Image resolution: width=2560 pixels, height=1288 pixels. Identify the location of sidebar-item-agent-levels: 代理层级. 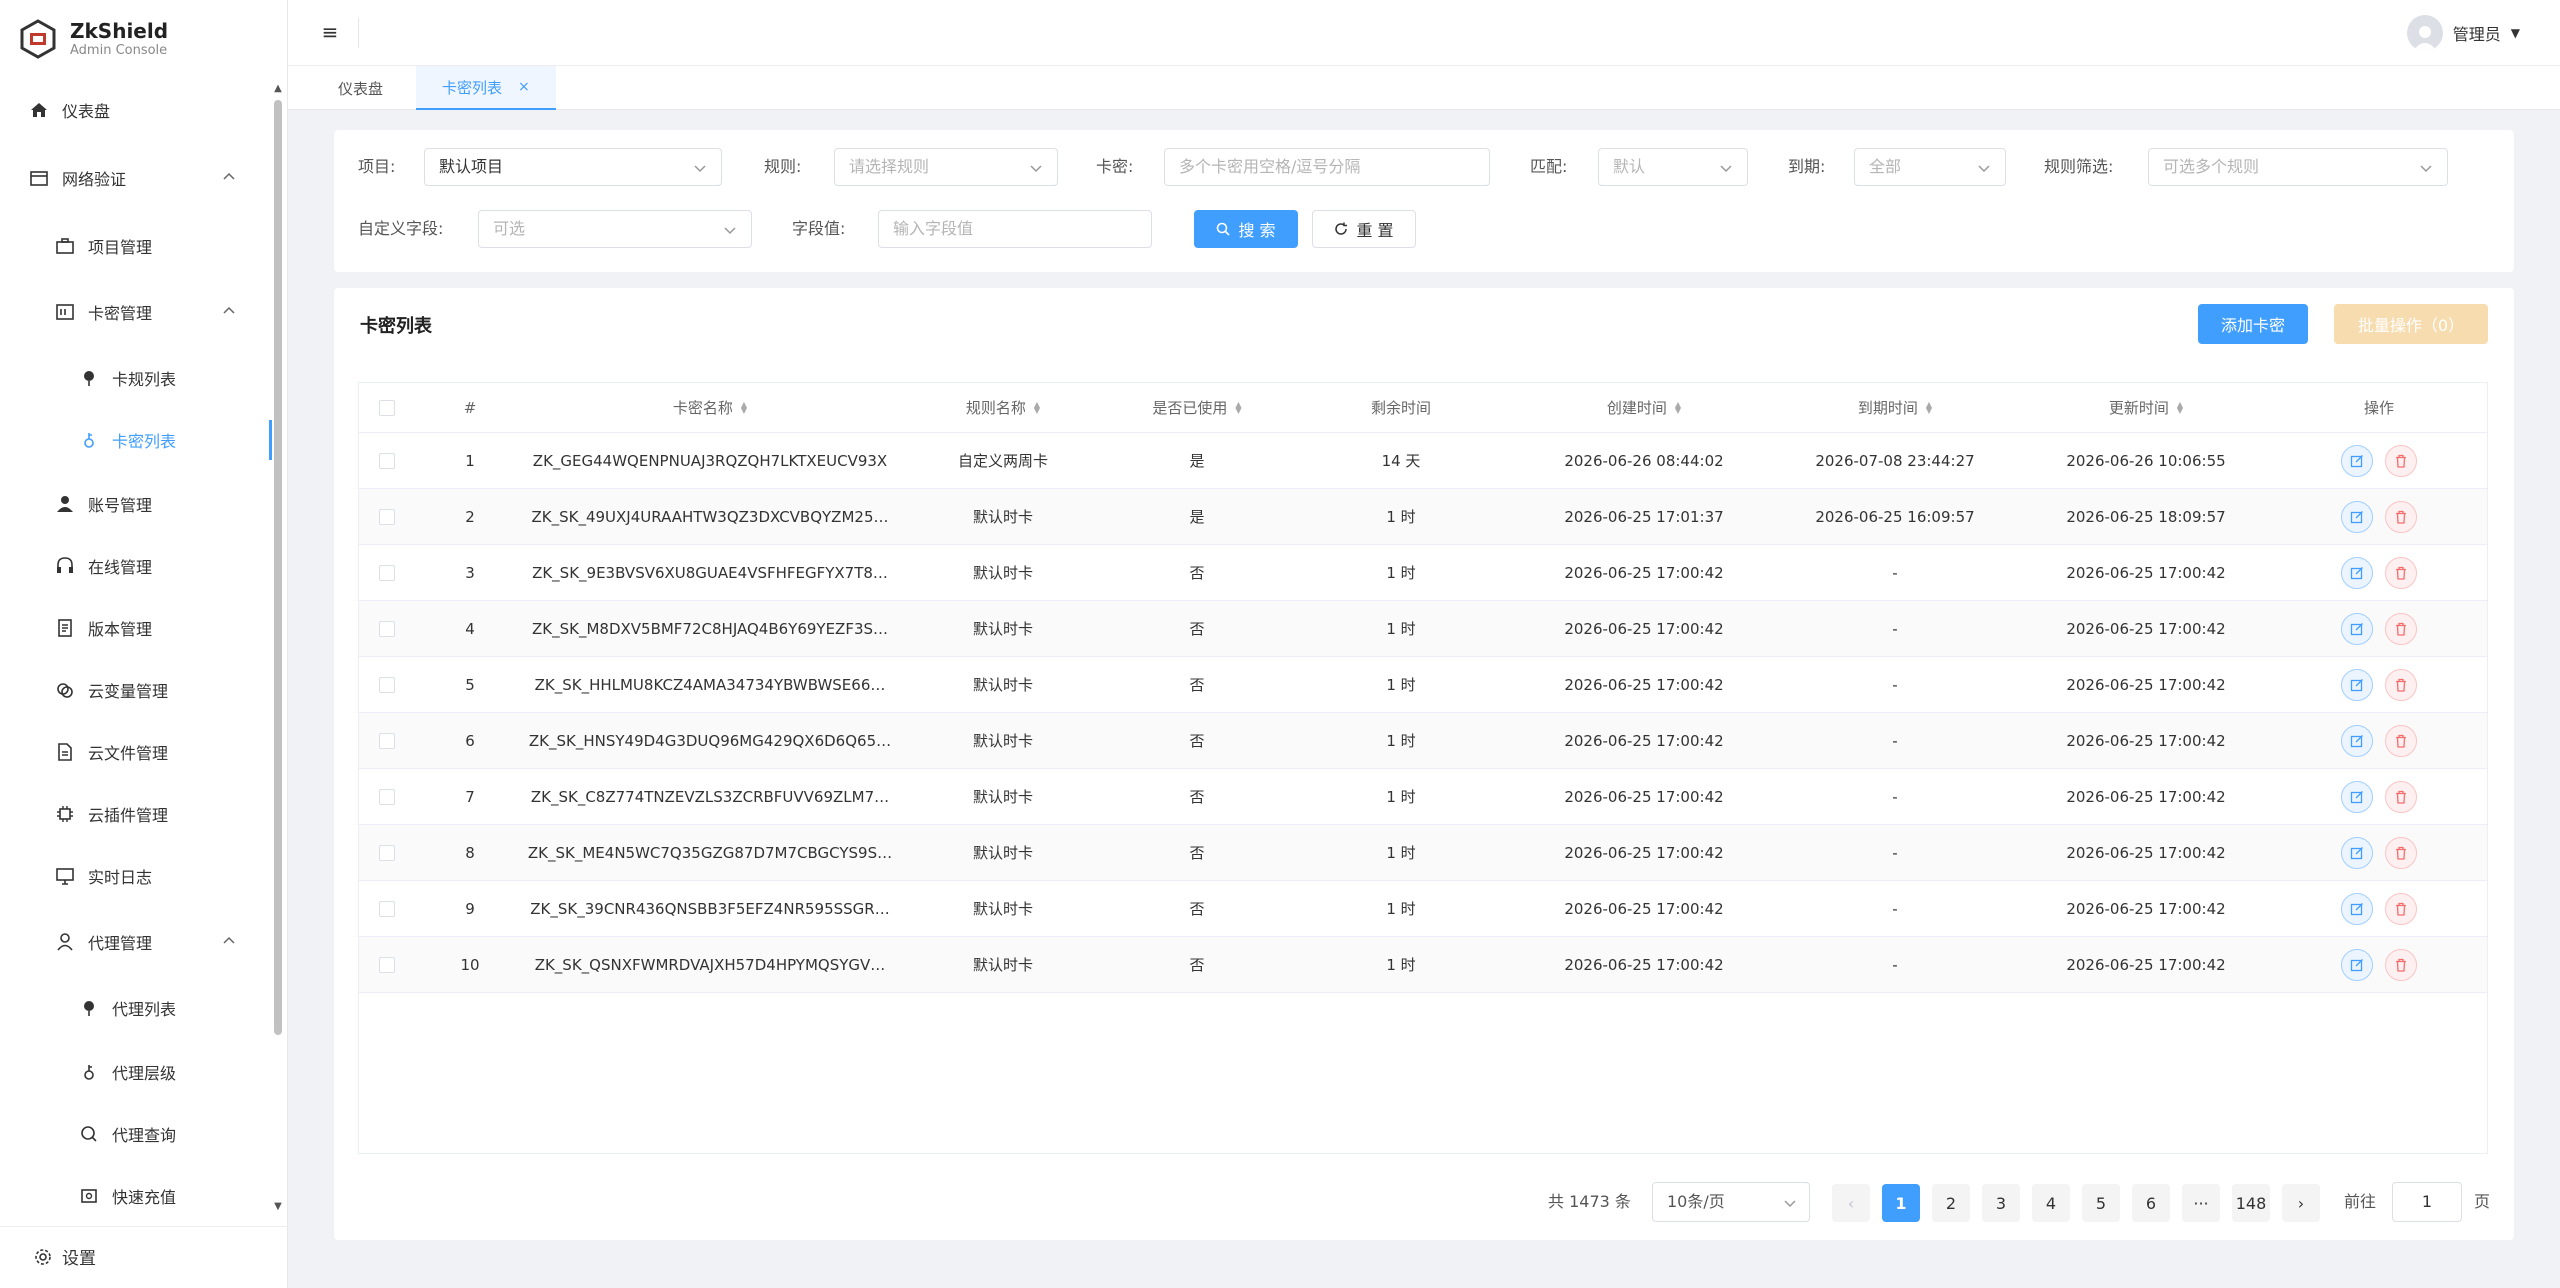
(136, 1072).